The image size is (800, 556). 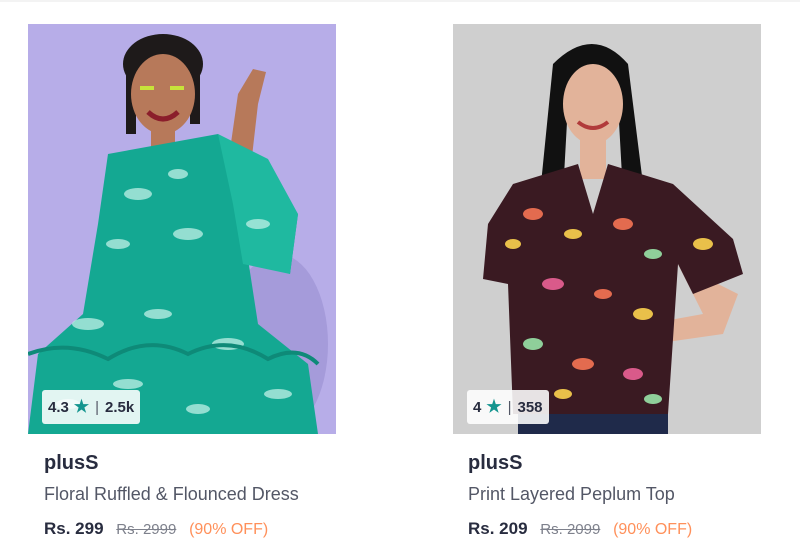 What do you see at coordinates (58, 407) in the screenshot?
I see `rating-value: 4.3` at bounding box center [58, 407].